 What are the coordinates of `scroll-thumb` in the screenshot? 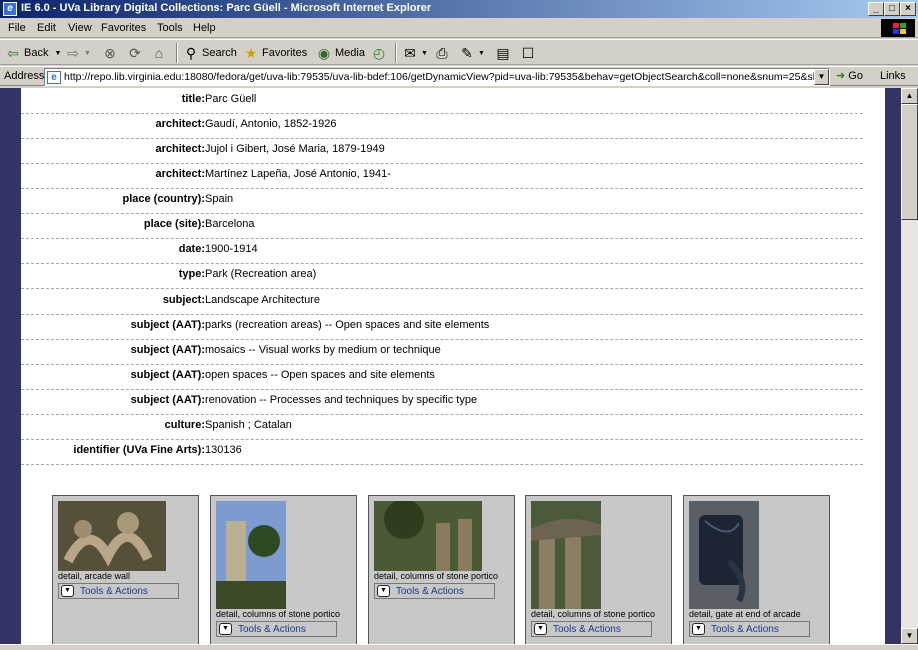 It's located at (909, 162).